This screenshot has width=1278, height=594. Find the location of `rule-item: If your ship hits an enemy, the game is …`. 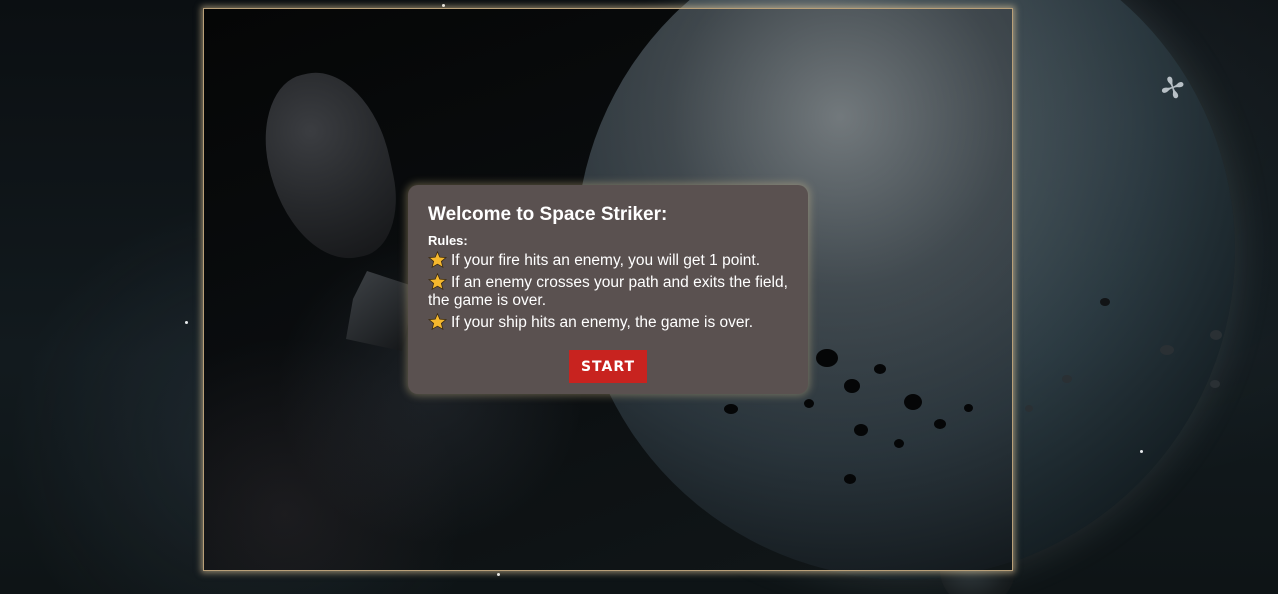

rule-item: If your ship hits an enemy, the game is … is located at coordinates (608, 322).